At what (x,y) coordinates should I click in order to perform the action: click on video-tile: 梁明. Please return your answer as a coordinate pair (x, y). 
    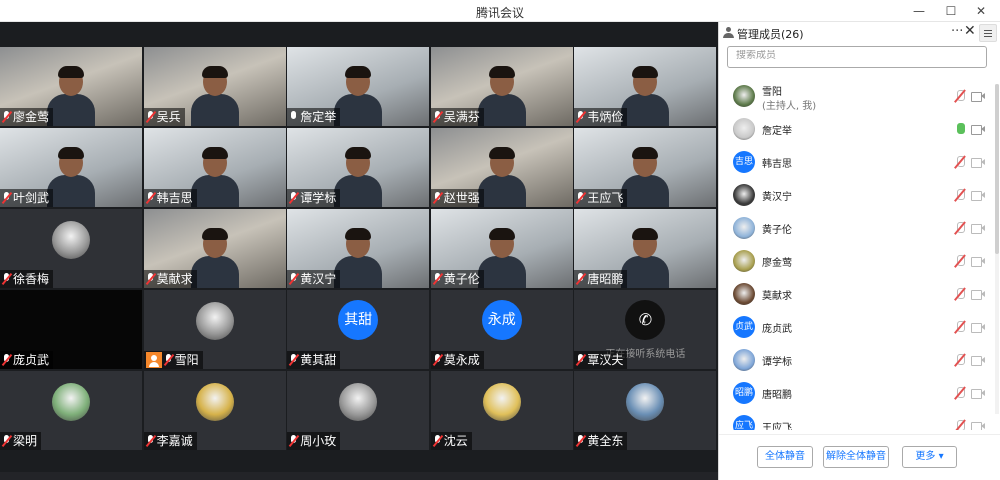
    Looking at the image, I should click on (71, 410).